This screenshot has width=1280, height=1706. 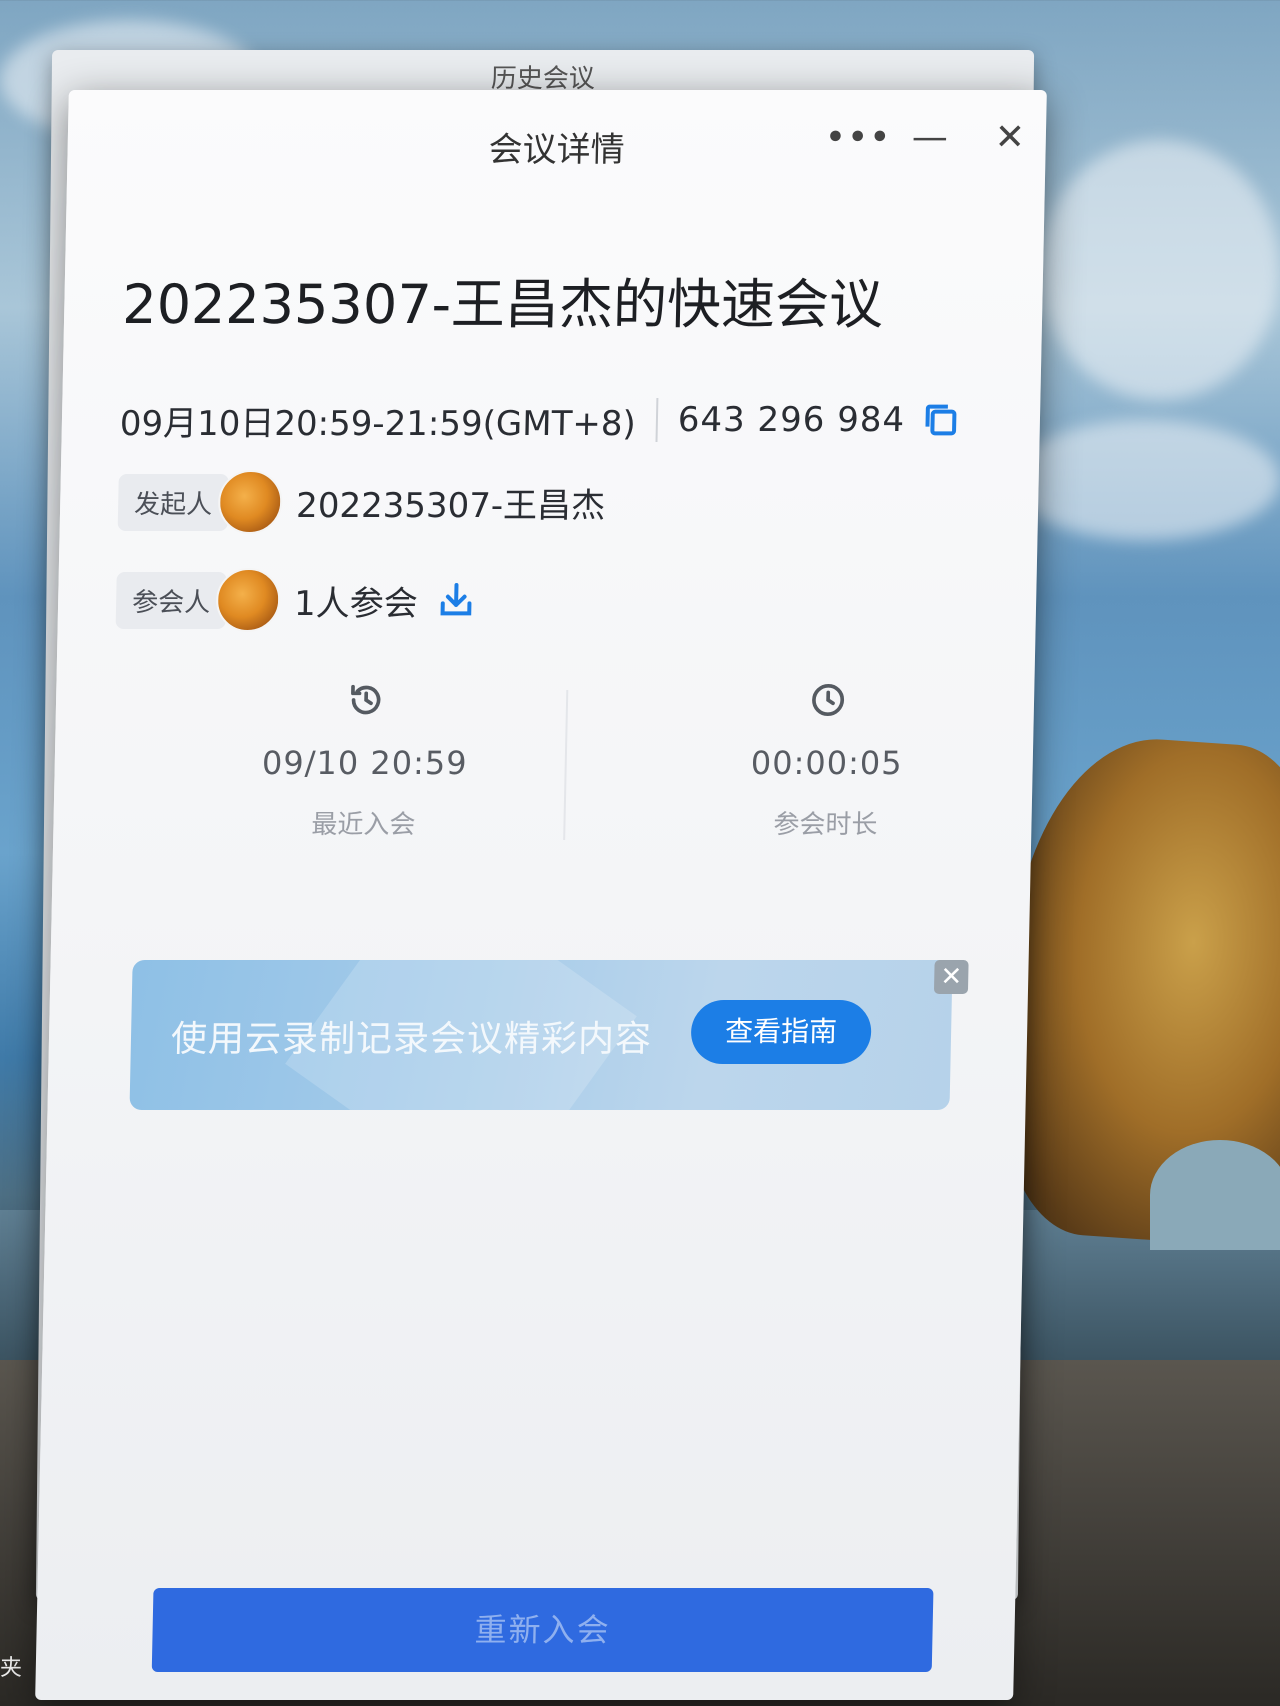 What do you see at coordinates (364, 763) in the screenshot?
I see `recent-join-value: 09/10 20:59` at bounding box center [364, 763].